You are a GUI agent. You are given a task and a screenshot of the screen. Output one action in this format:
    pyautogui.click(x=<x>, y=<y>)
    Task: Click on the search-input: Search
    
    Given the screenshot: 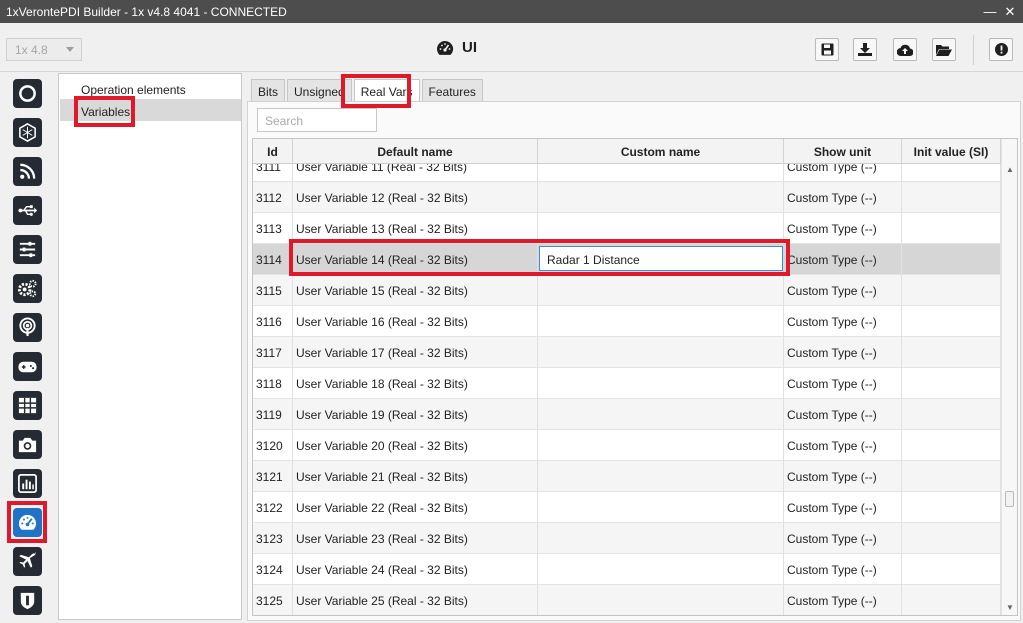 What is the action you would take?
    pyautogui.click(x=317, y=120)
    